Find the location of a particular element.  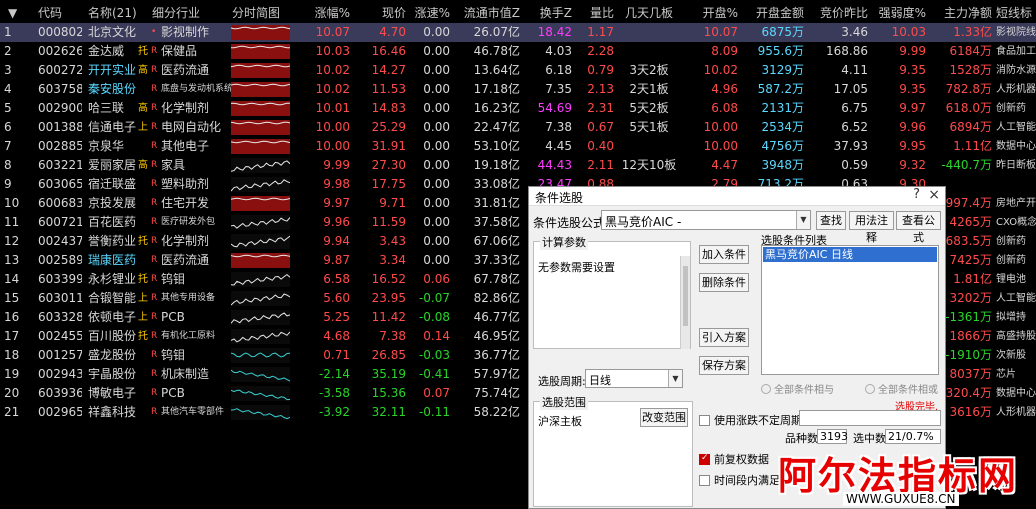

stock-code: 600721 is located at coordinates (60, 222).